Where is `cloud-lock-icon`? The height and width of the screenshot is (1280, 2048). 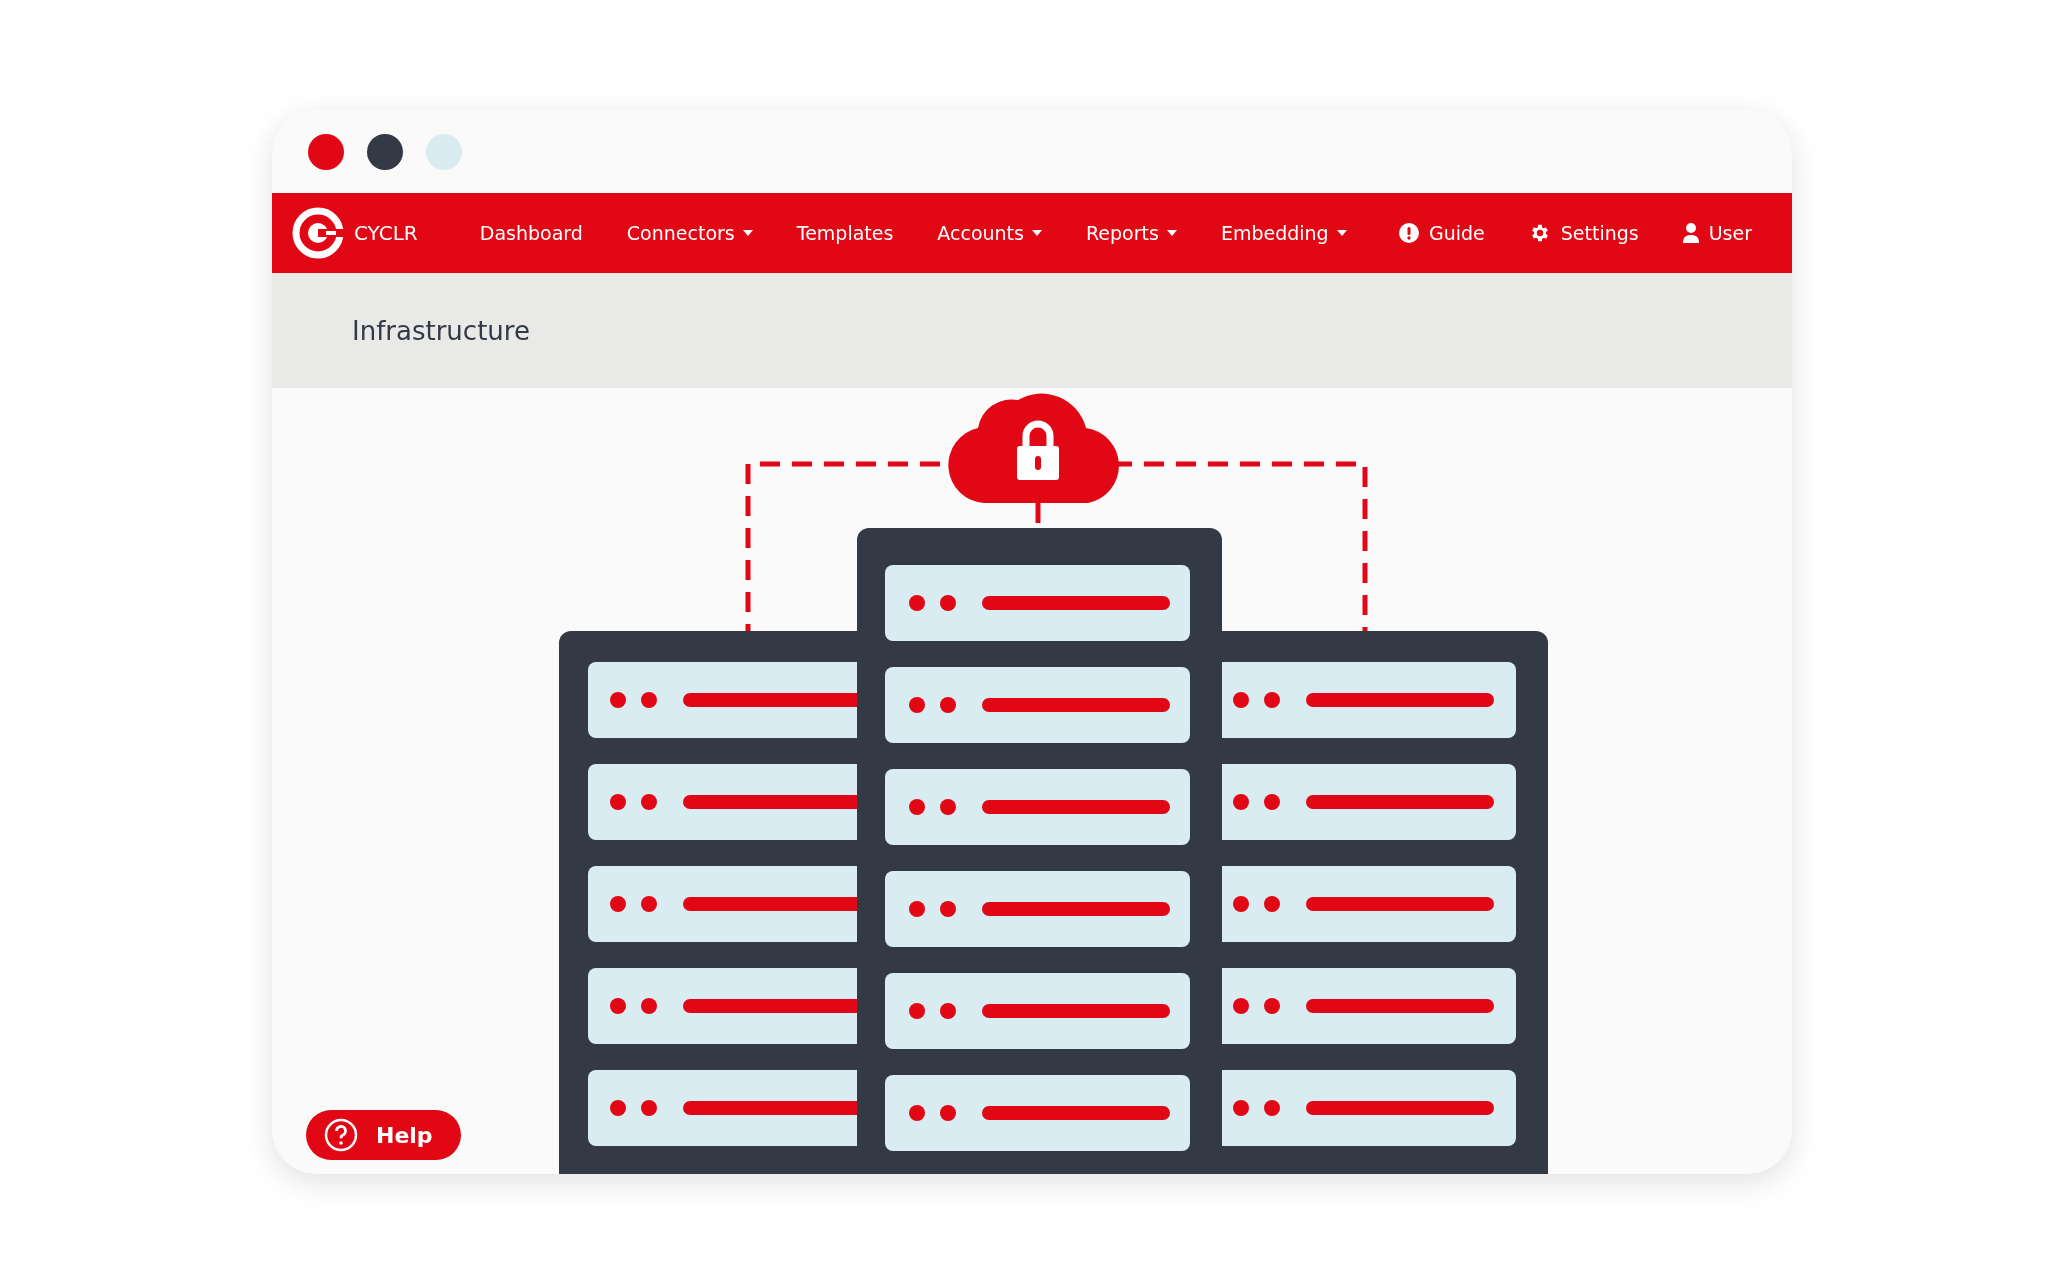
cloud-lock-icon is located at coordinates (1033, 448).